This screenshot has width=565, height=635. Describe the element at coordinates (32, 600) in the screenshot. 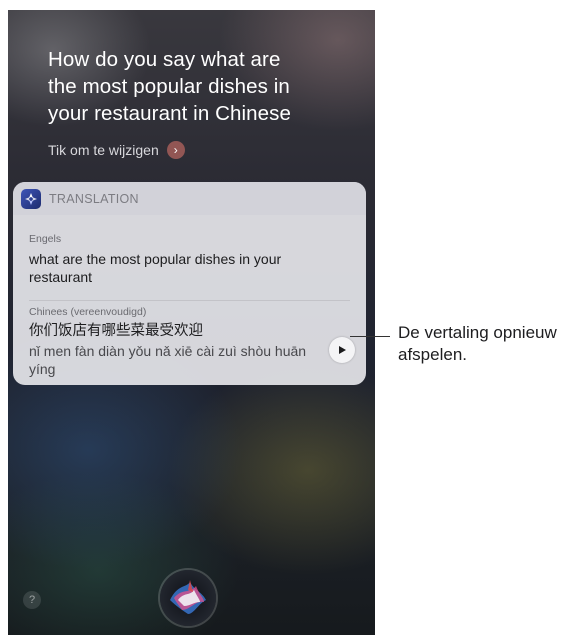

I see `help-button: ?` at that location.